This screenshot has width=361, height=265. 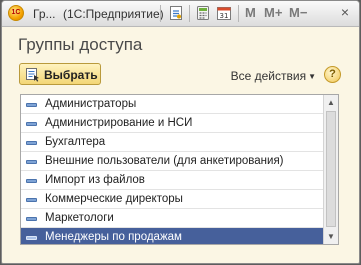 I want to click on list-item: Администрирование и НСИ, so click(x=172, y=123).